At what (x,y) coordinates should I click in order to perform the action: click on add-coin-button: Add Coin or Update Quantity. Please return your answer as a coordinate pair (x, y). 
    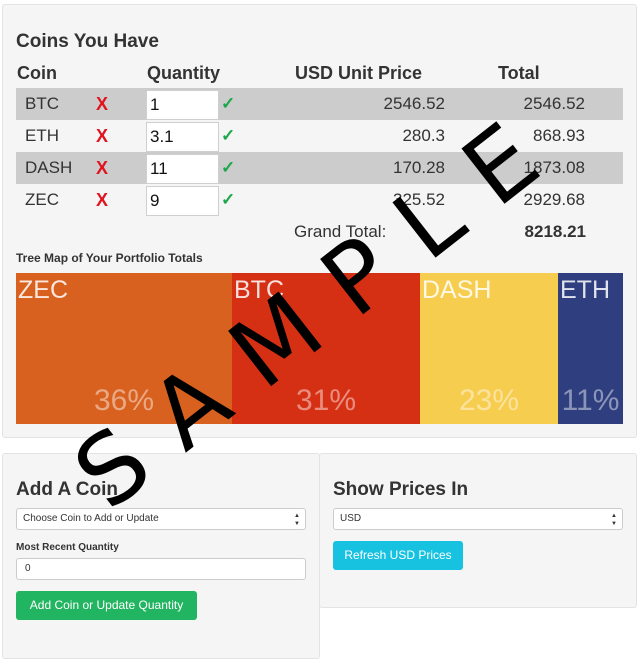
    Looking at the image, I should click on (106, 605).